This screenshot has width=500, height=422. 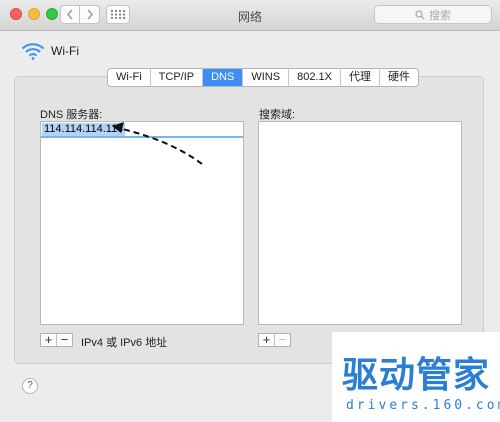 I want to click on tab-dns: DNS, so click(x=223, y=77).